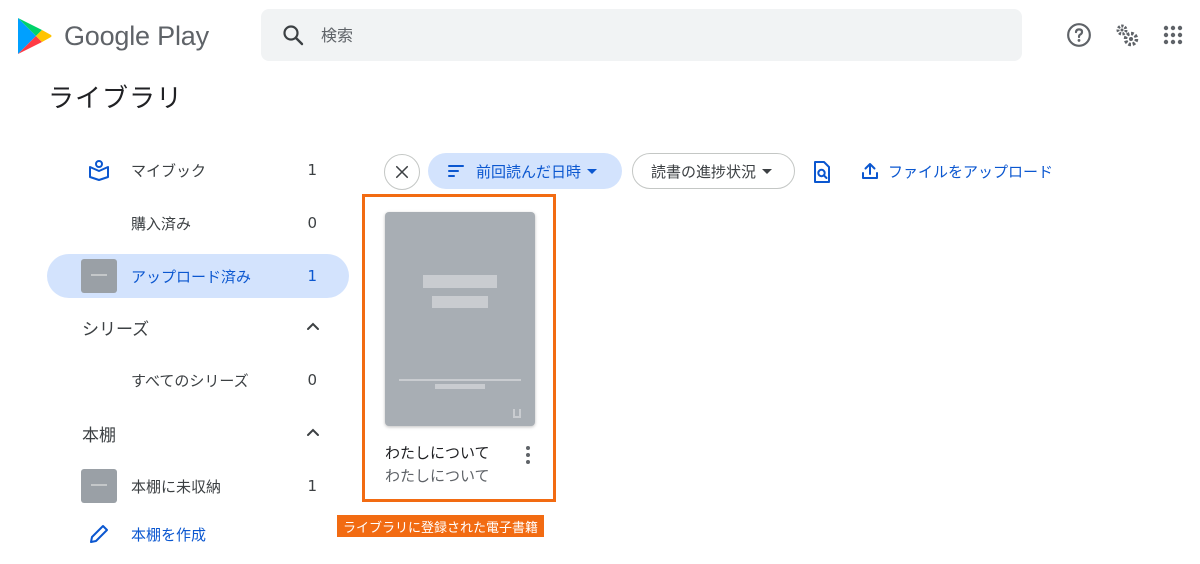  I want to click on sidebar-item-uploaded: アップロード済み 1, so click(198, 276).